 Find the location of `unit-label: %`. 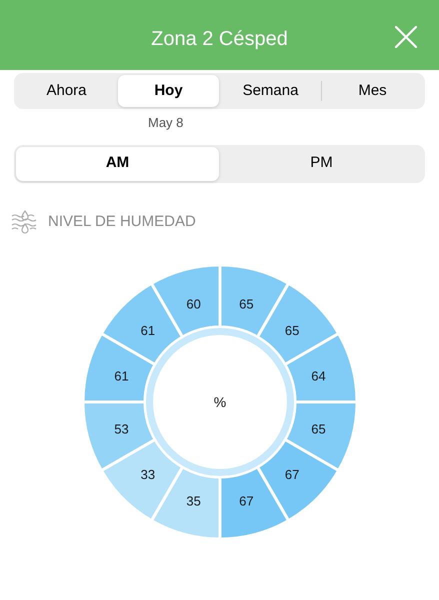

unit-label: % is located at coordinates (220, 402).